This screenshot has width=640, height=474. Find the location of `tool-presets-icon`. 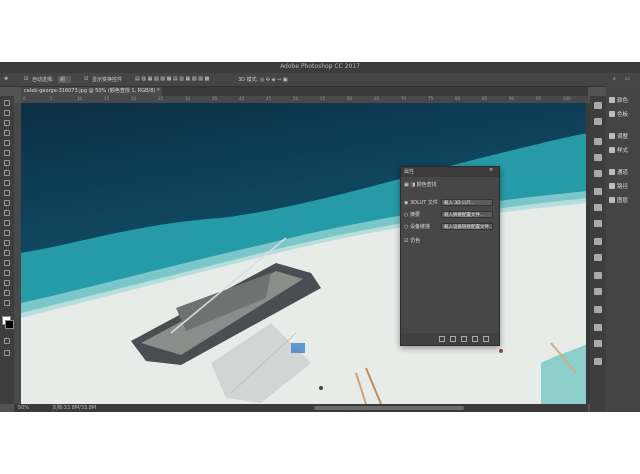

tool-presets-icon is located at coordinates (598, 361).